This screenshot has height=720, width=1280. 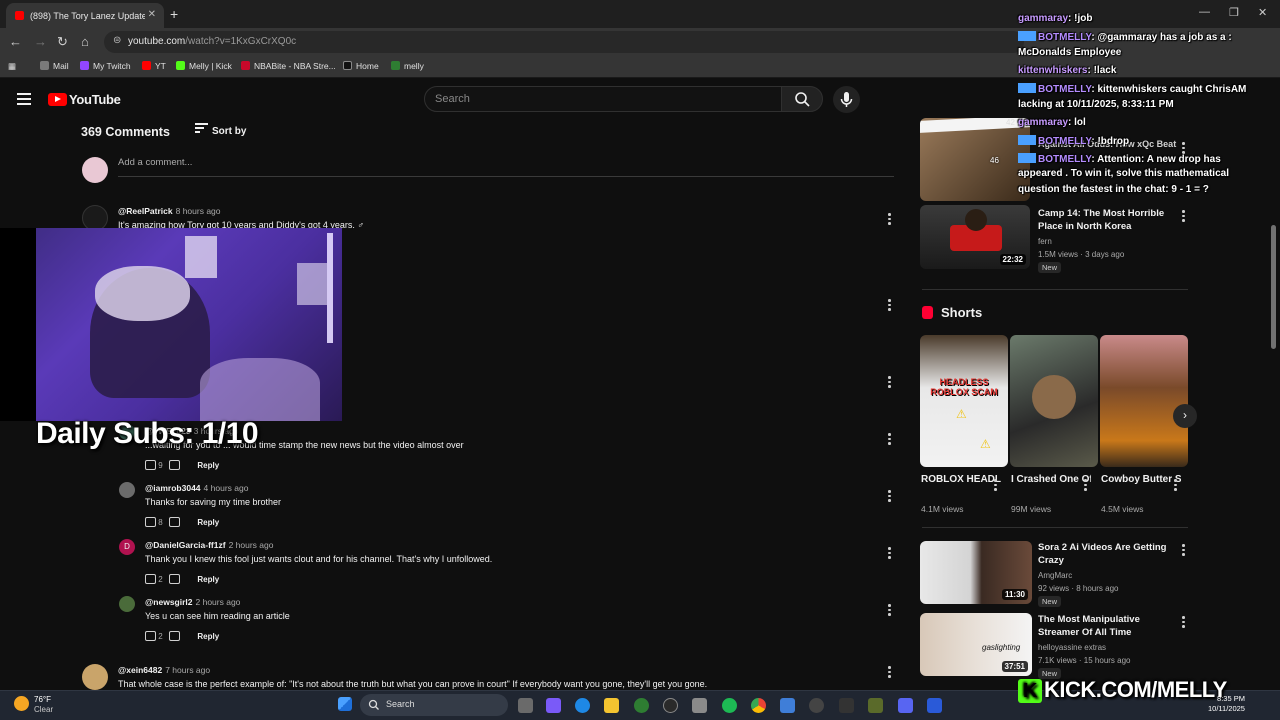 What do you see at coordinates (611, 705) in the screenshot?
I see `file-explorer-icon` at bounding box center [611, 705].